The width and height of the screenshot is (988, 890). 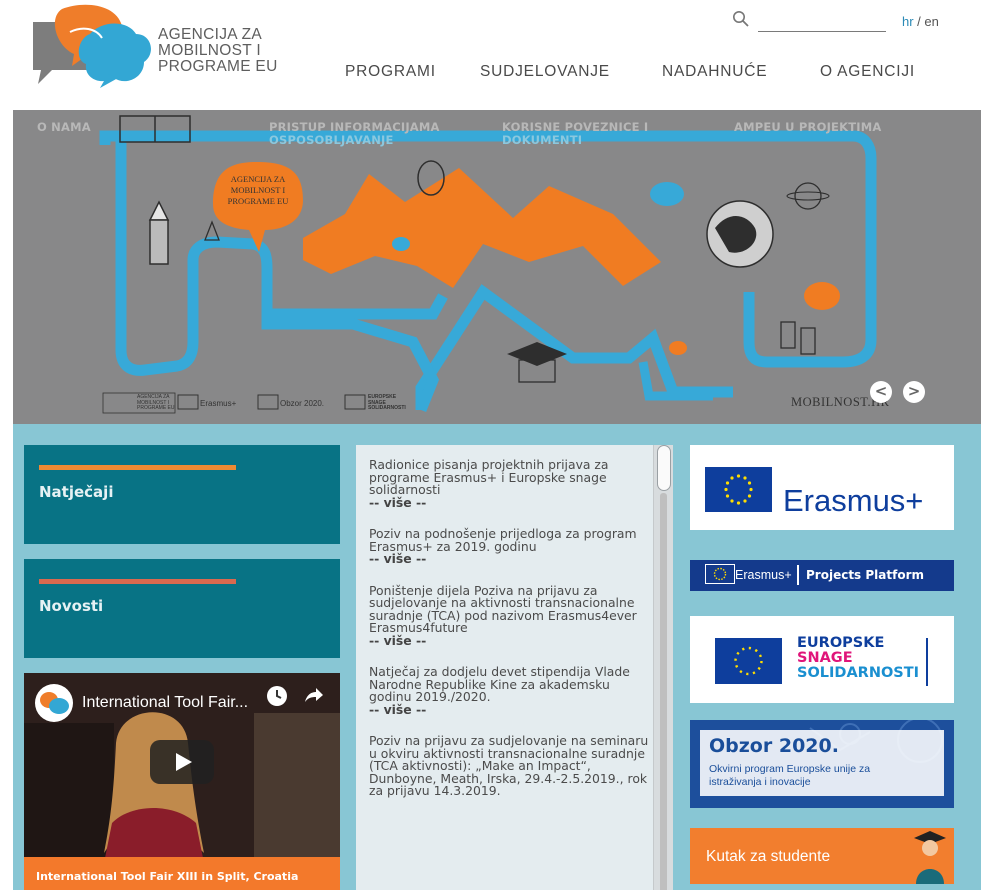 I want to click on news-scrollbar, so click(x=663, y=667).